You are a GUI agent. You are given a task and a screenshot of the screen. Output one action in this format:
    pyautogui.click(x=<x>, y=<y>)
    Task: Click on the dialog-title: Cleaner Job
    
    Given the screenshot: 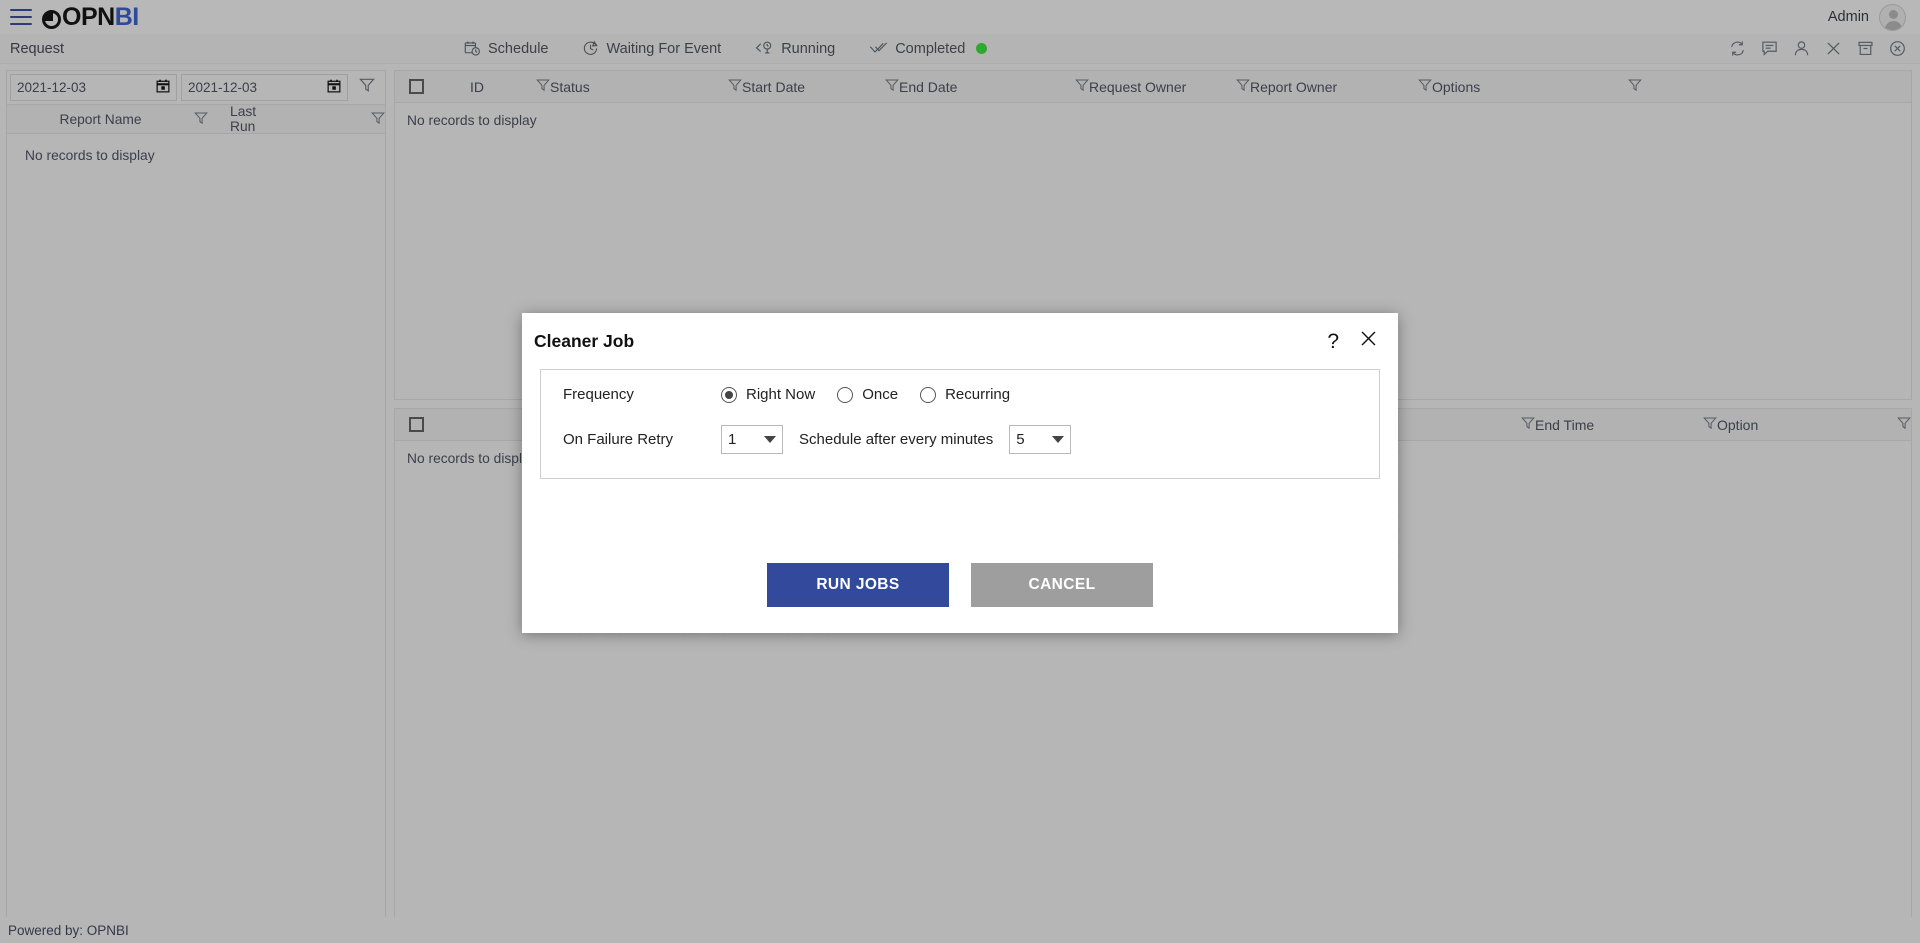 What is the action you would take?
    pyautogui.click(x=584, y=340)
    